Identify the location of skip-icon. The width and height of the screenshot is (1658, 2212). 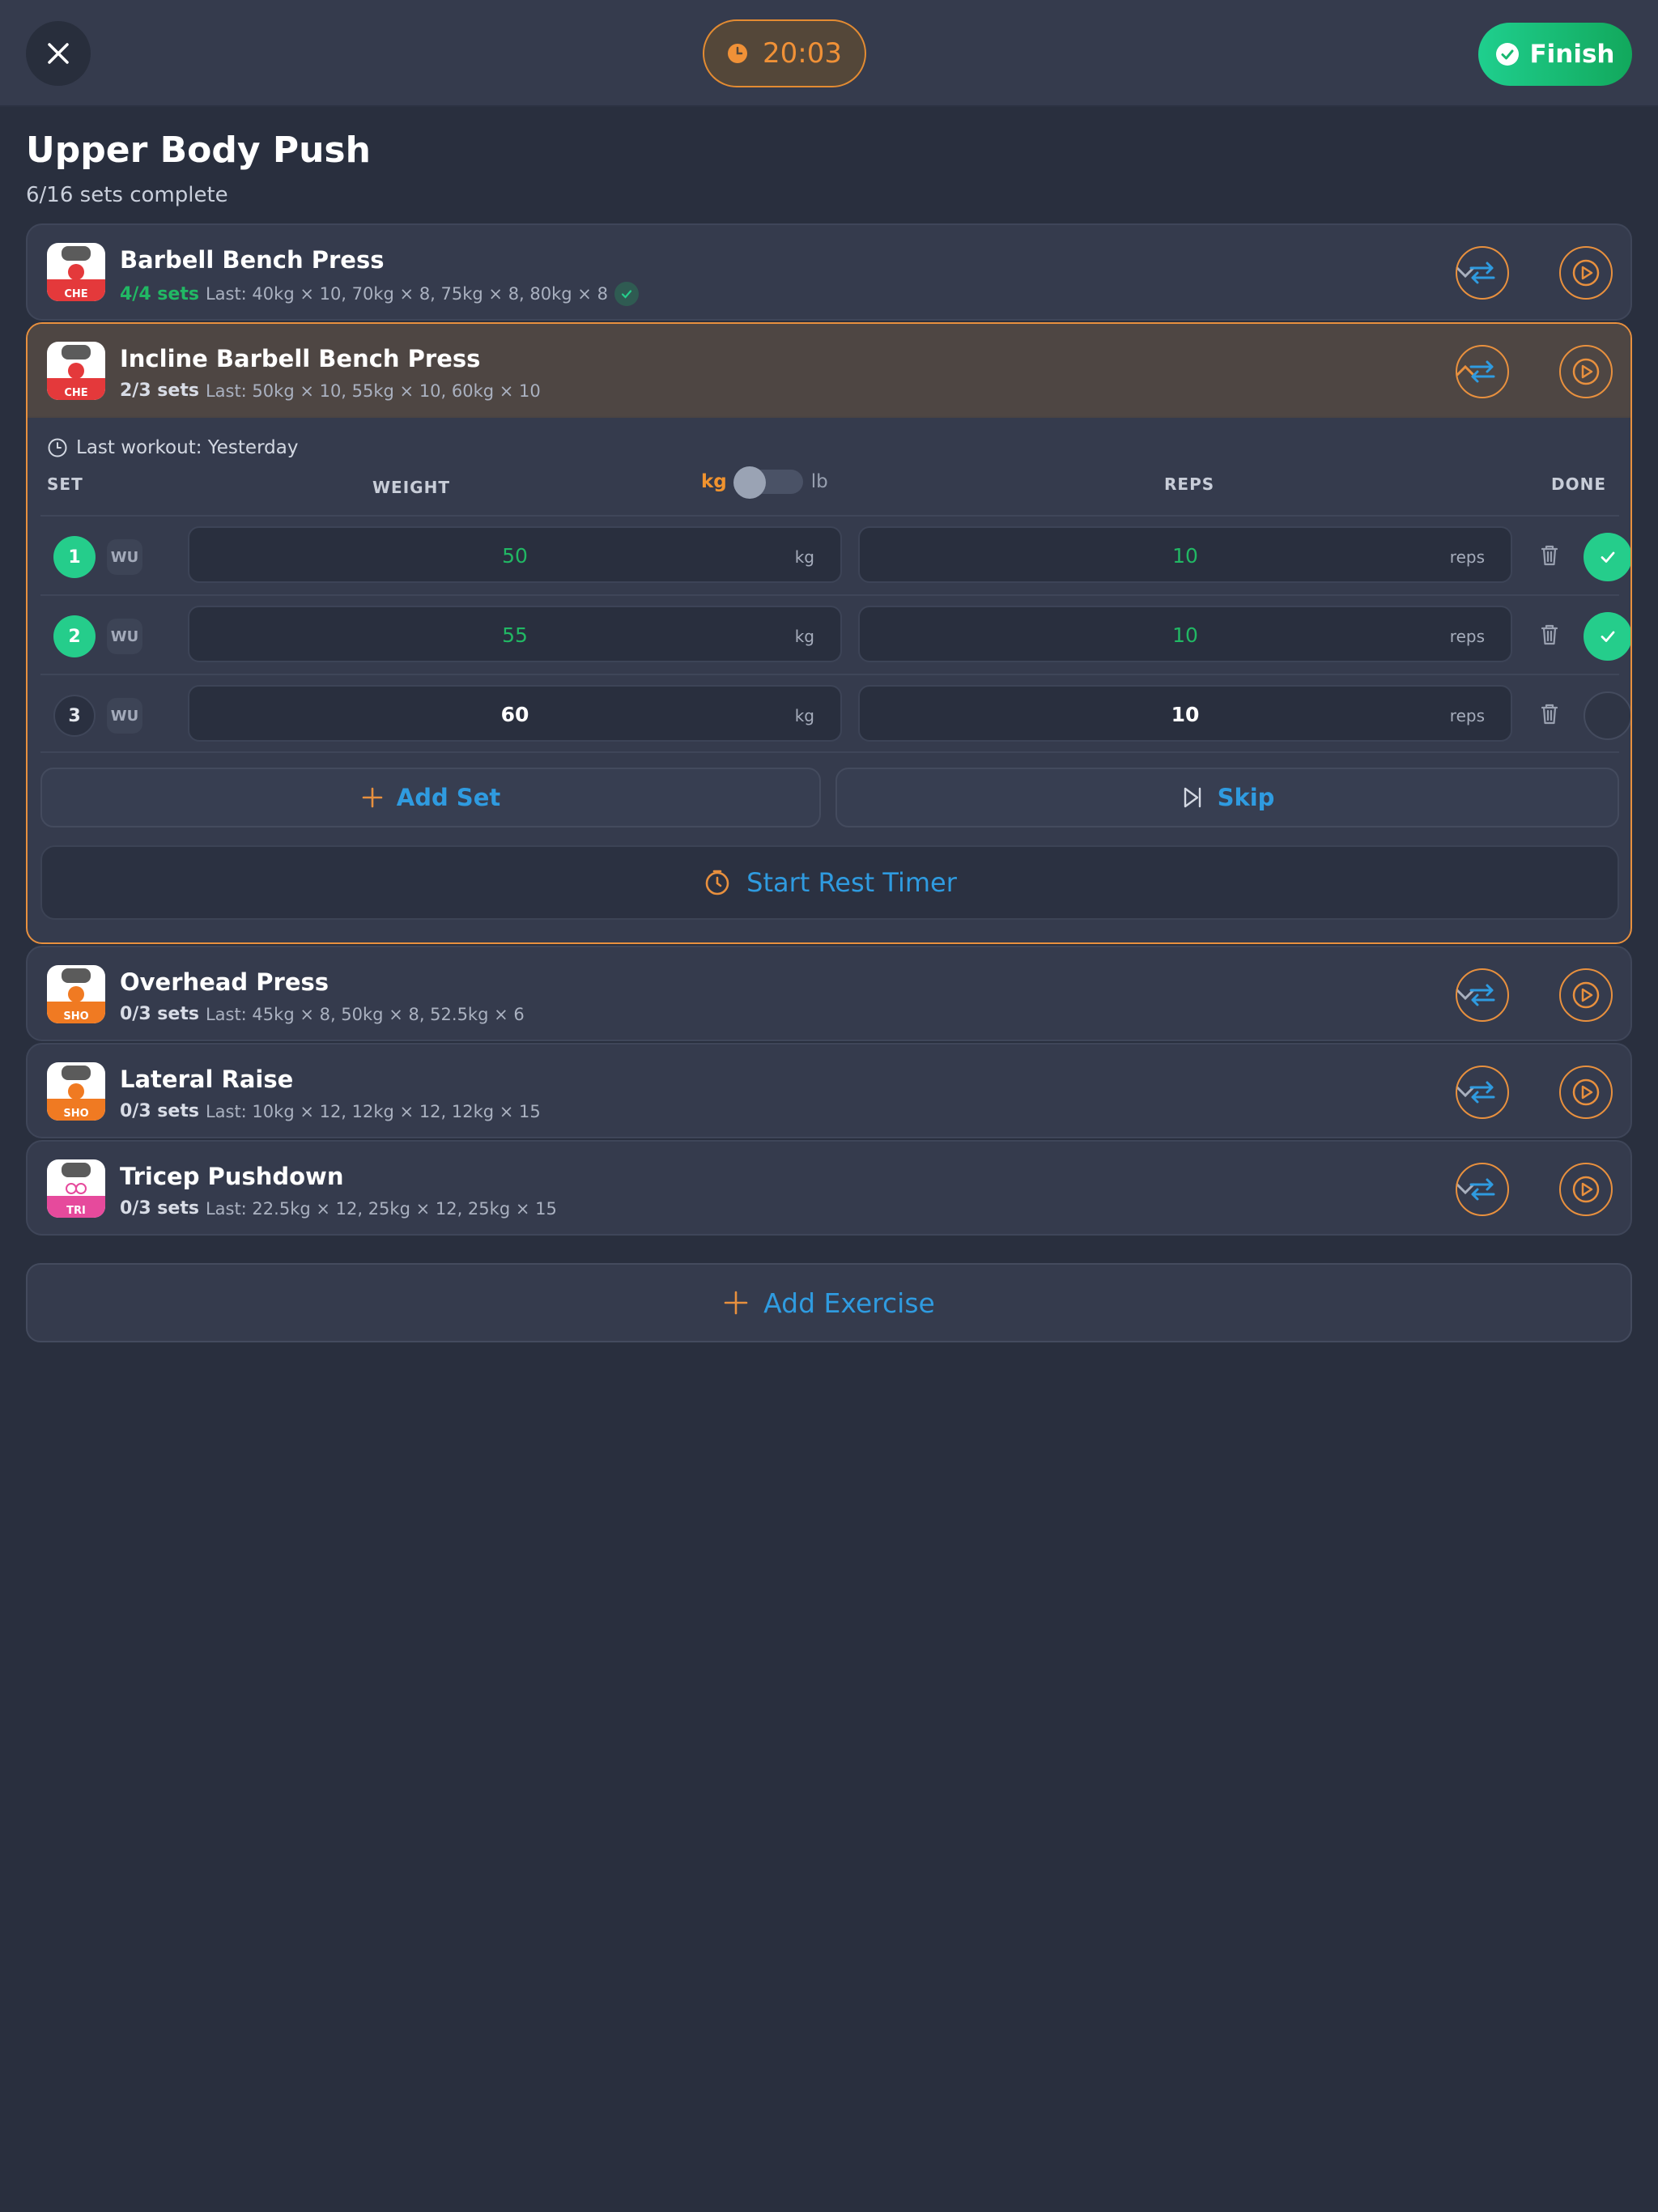
(1192, 798).